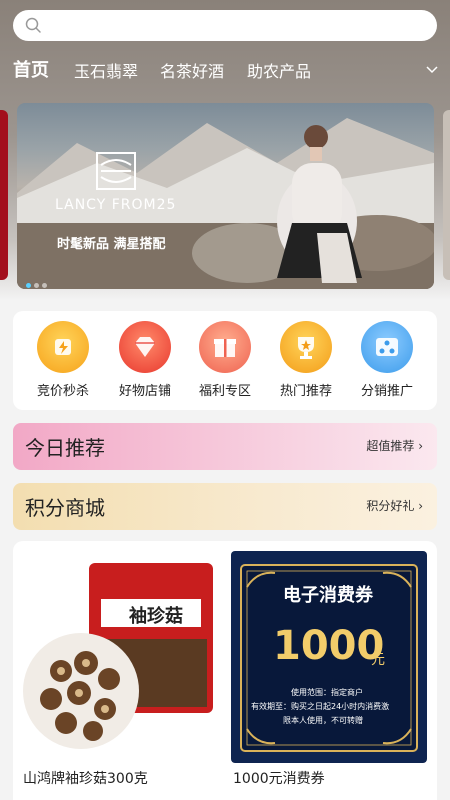 This screenshot has width=450, height=800. What do you see at coordinates (224, 391) in the screenshot?
I see `entry-label: 福利专区` at bounding box center [224, 391].